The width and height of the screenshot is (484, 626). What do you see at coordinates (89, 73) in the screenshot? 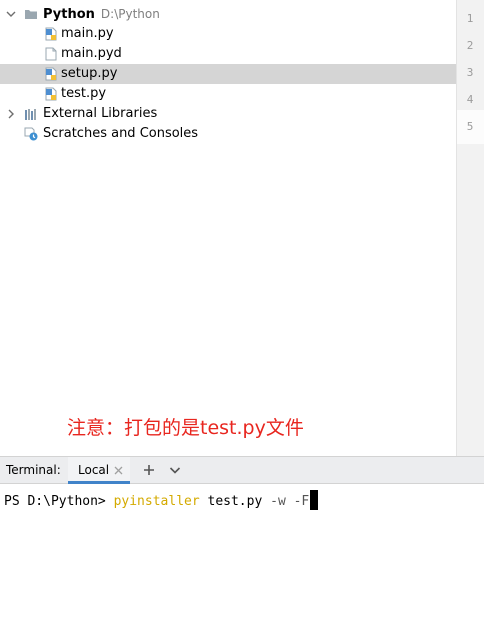
I see `file-label: setup.py` at bounding box center [89, 73].